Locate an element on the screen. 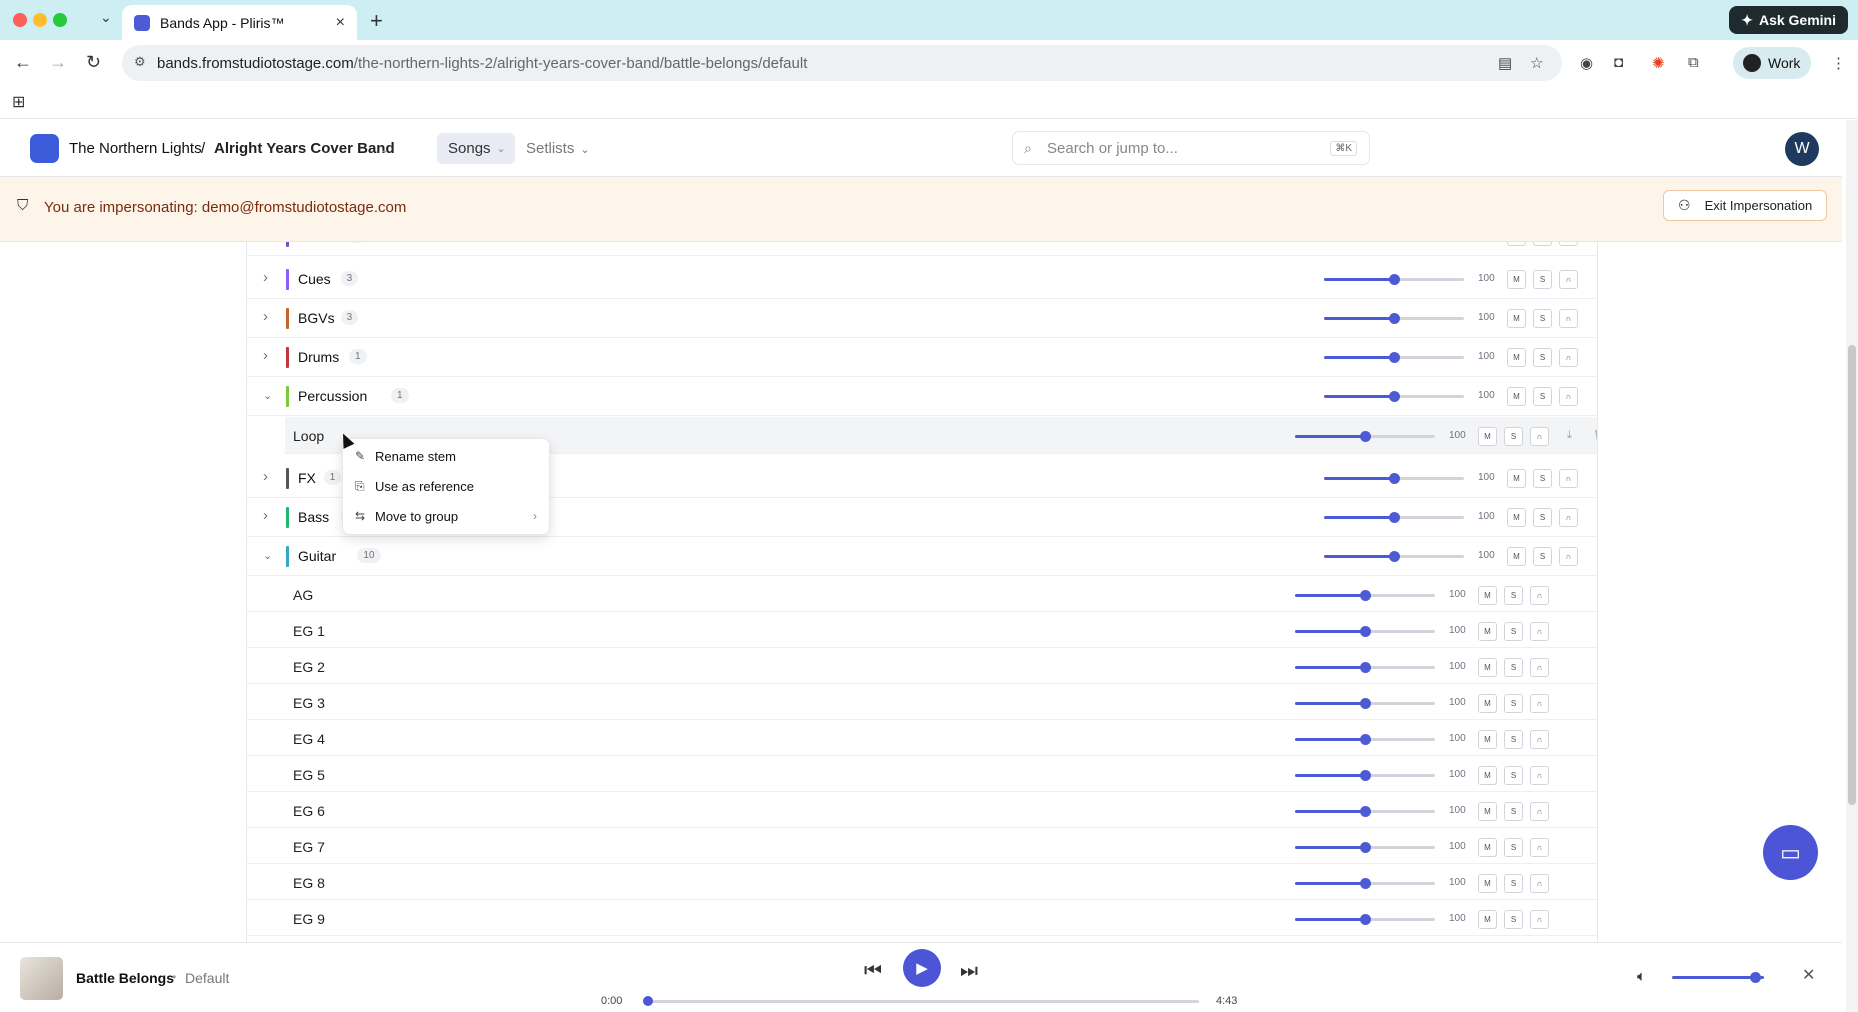  page-scrollbar is located at coordinates (1852, 566).